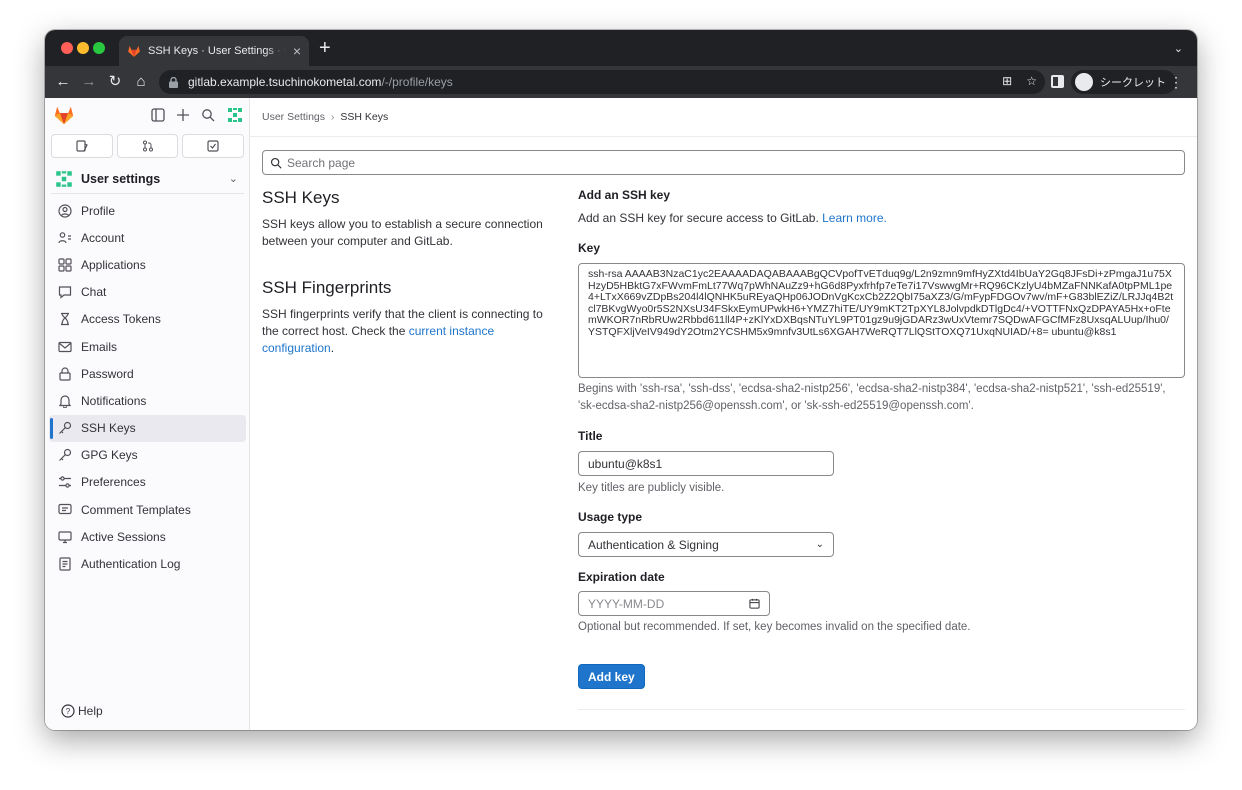 The height and width of the screenshot is (790, 1242). Describe the element at coordinates (147, 346) in the screenshot. I see `sidebar-item-emails: Emails` at that location.